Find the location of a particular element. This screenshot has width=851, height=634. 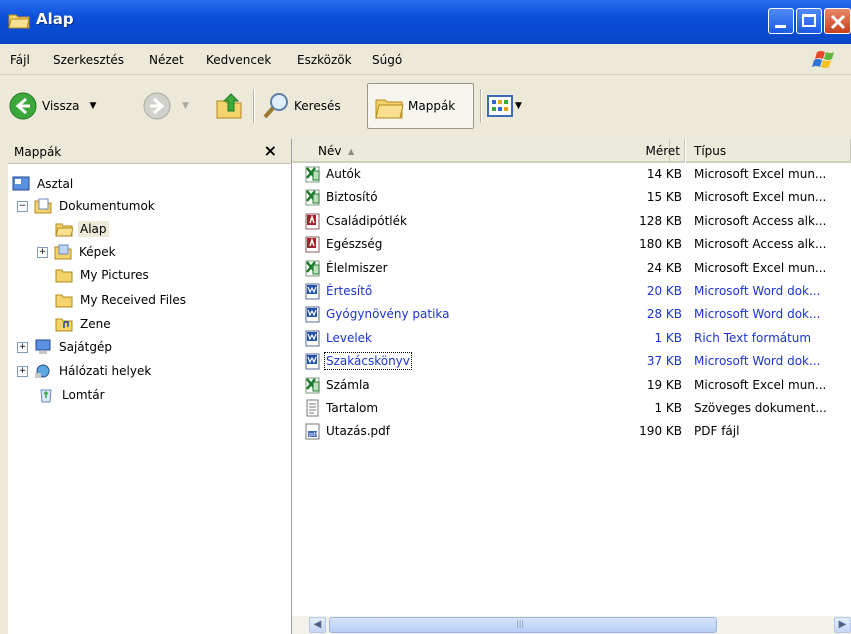

menu-favorites: Kedvencek is located at coordinates (238, 60).